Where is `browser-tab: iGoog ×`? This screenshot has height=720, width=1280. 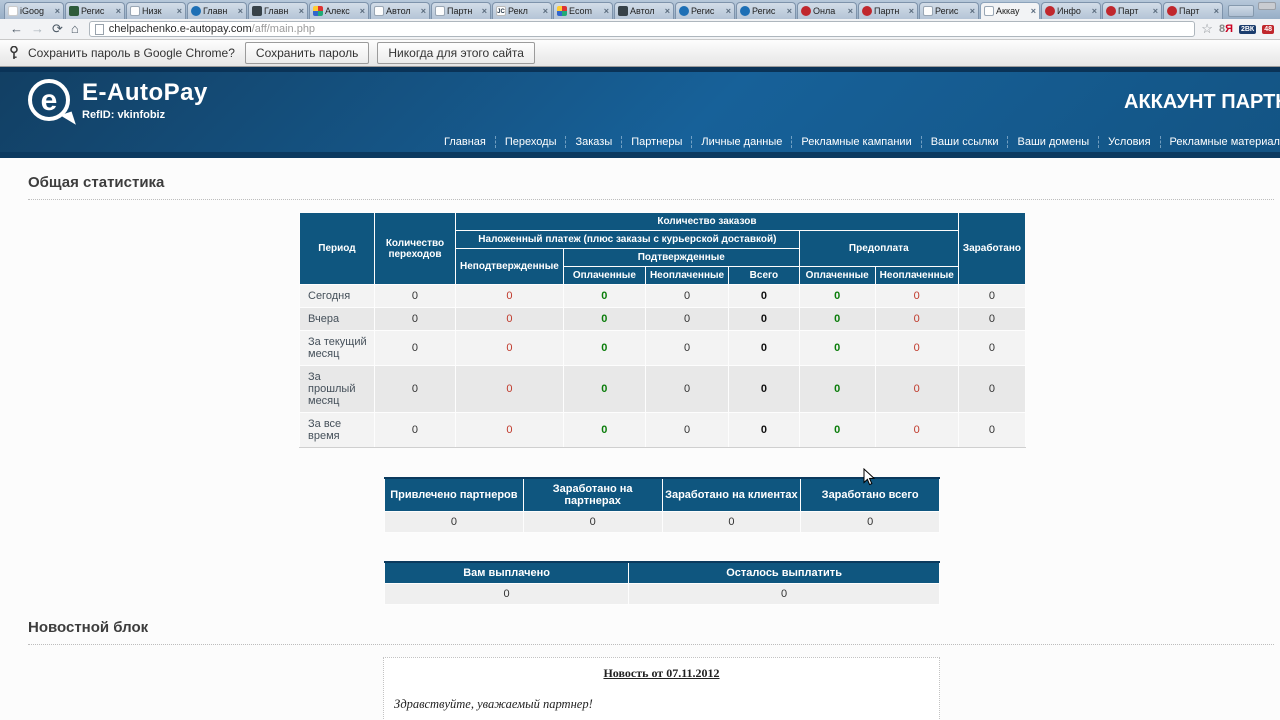
browser-tab: iGoog × is located at coordinates (34, 10).